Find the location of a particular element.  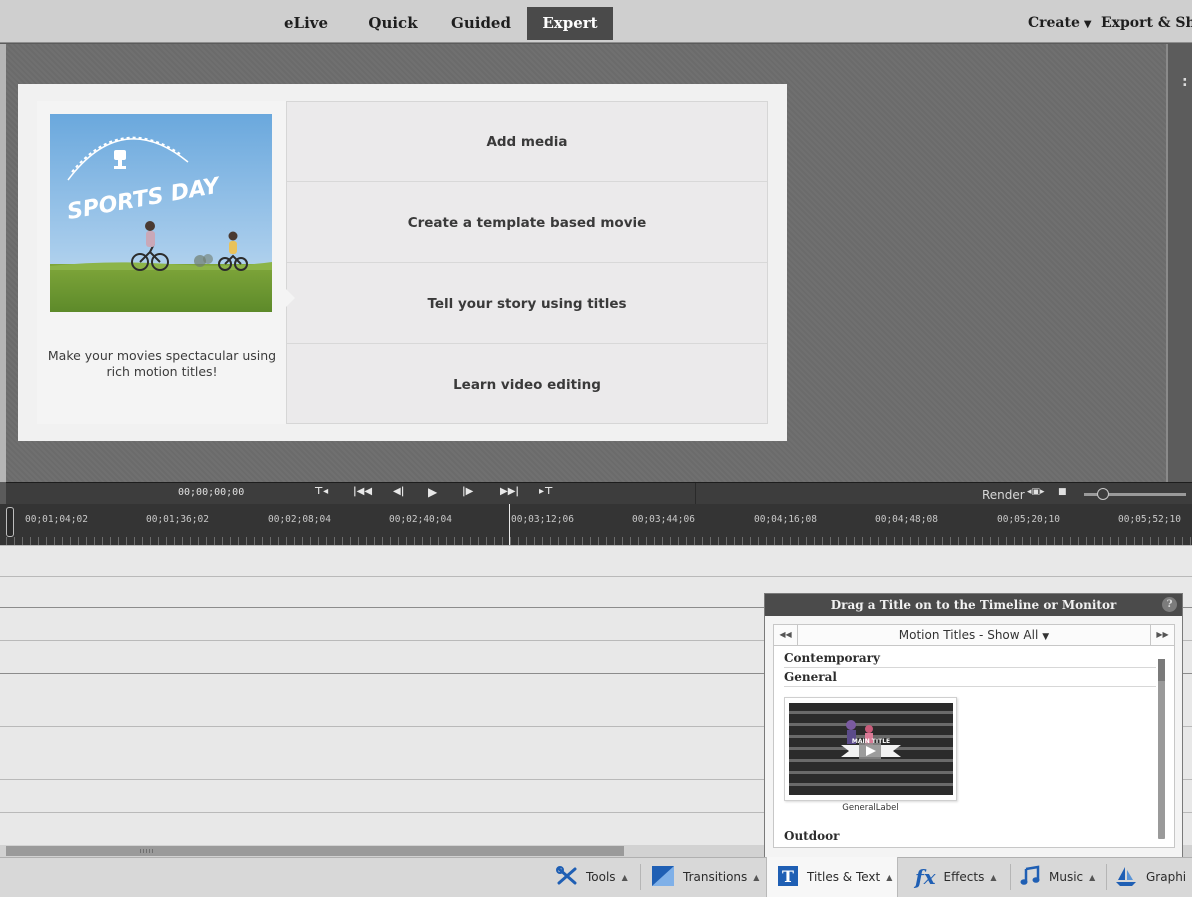

music-icon is located at coordinates (1030, 877).